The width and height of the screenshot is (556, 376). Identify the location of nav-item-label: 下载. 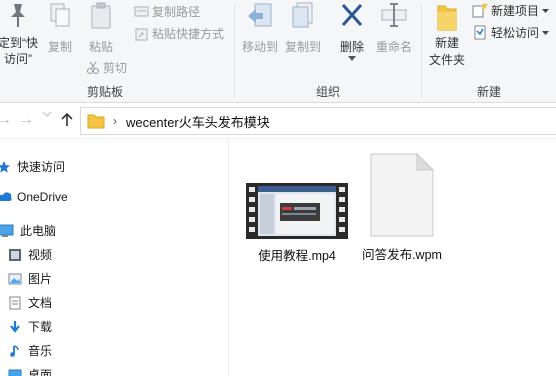
(40, 327).